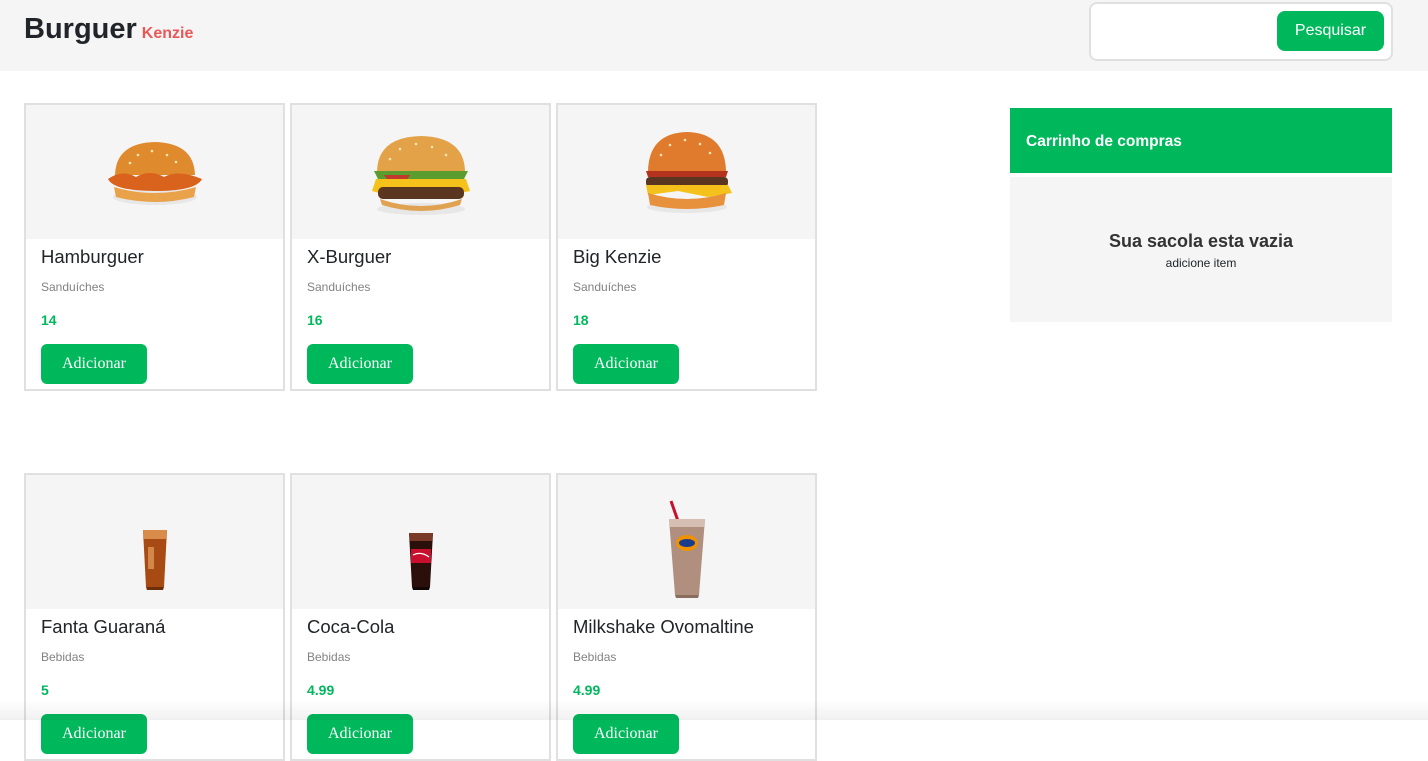 The width and height of the screenshot is (1428, 761). What do you see at coordinates (581, 320) in the screenshot?
I see `product-price: 18` at bounding box center [581, 320].